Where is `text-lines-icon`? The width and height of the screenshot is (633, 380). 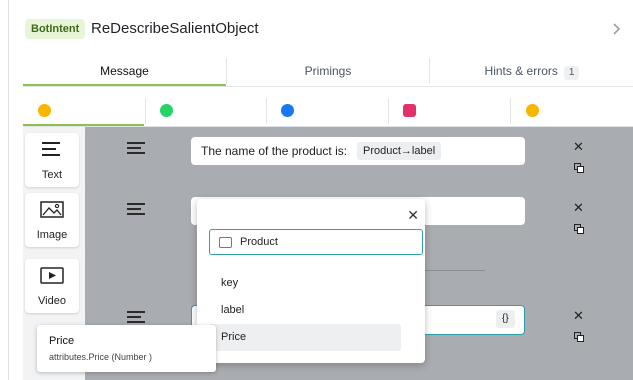 text-lines-icon is located at coordinates (51, 149).